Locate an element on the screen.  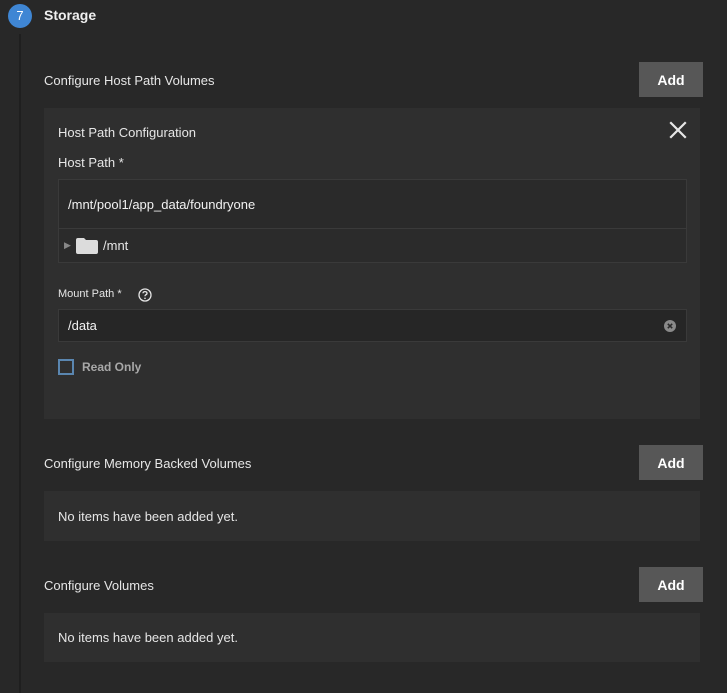
read-only-label: Read Only is located at coordinates (112, 367).